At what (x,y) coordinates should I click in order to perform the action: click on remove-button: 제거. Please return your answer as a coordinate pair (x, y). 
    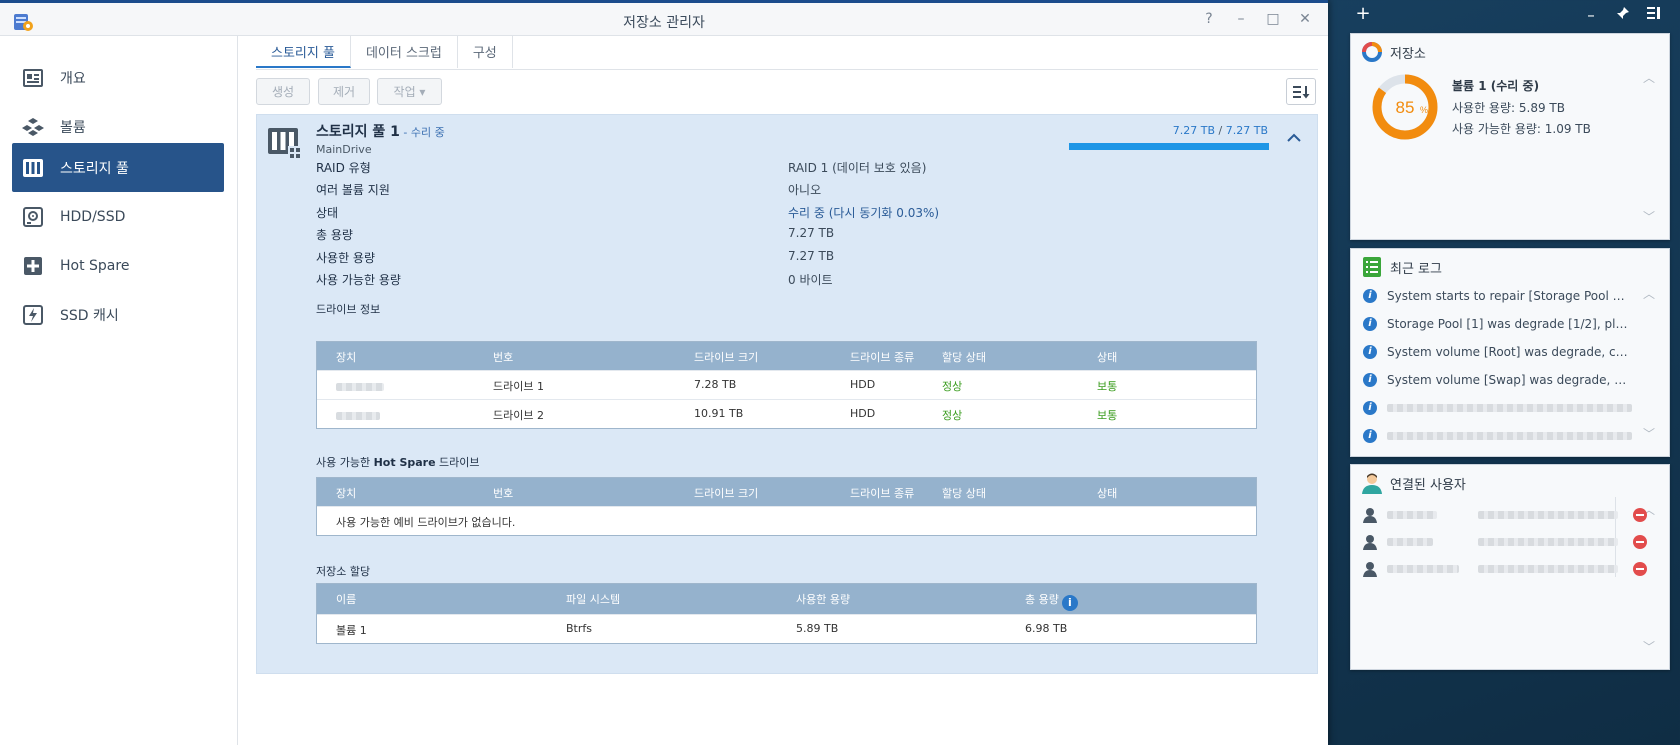
    Looking at the image, I should click on (344, 91).